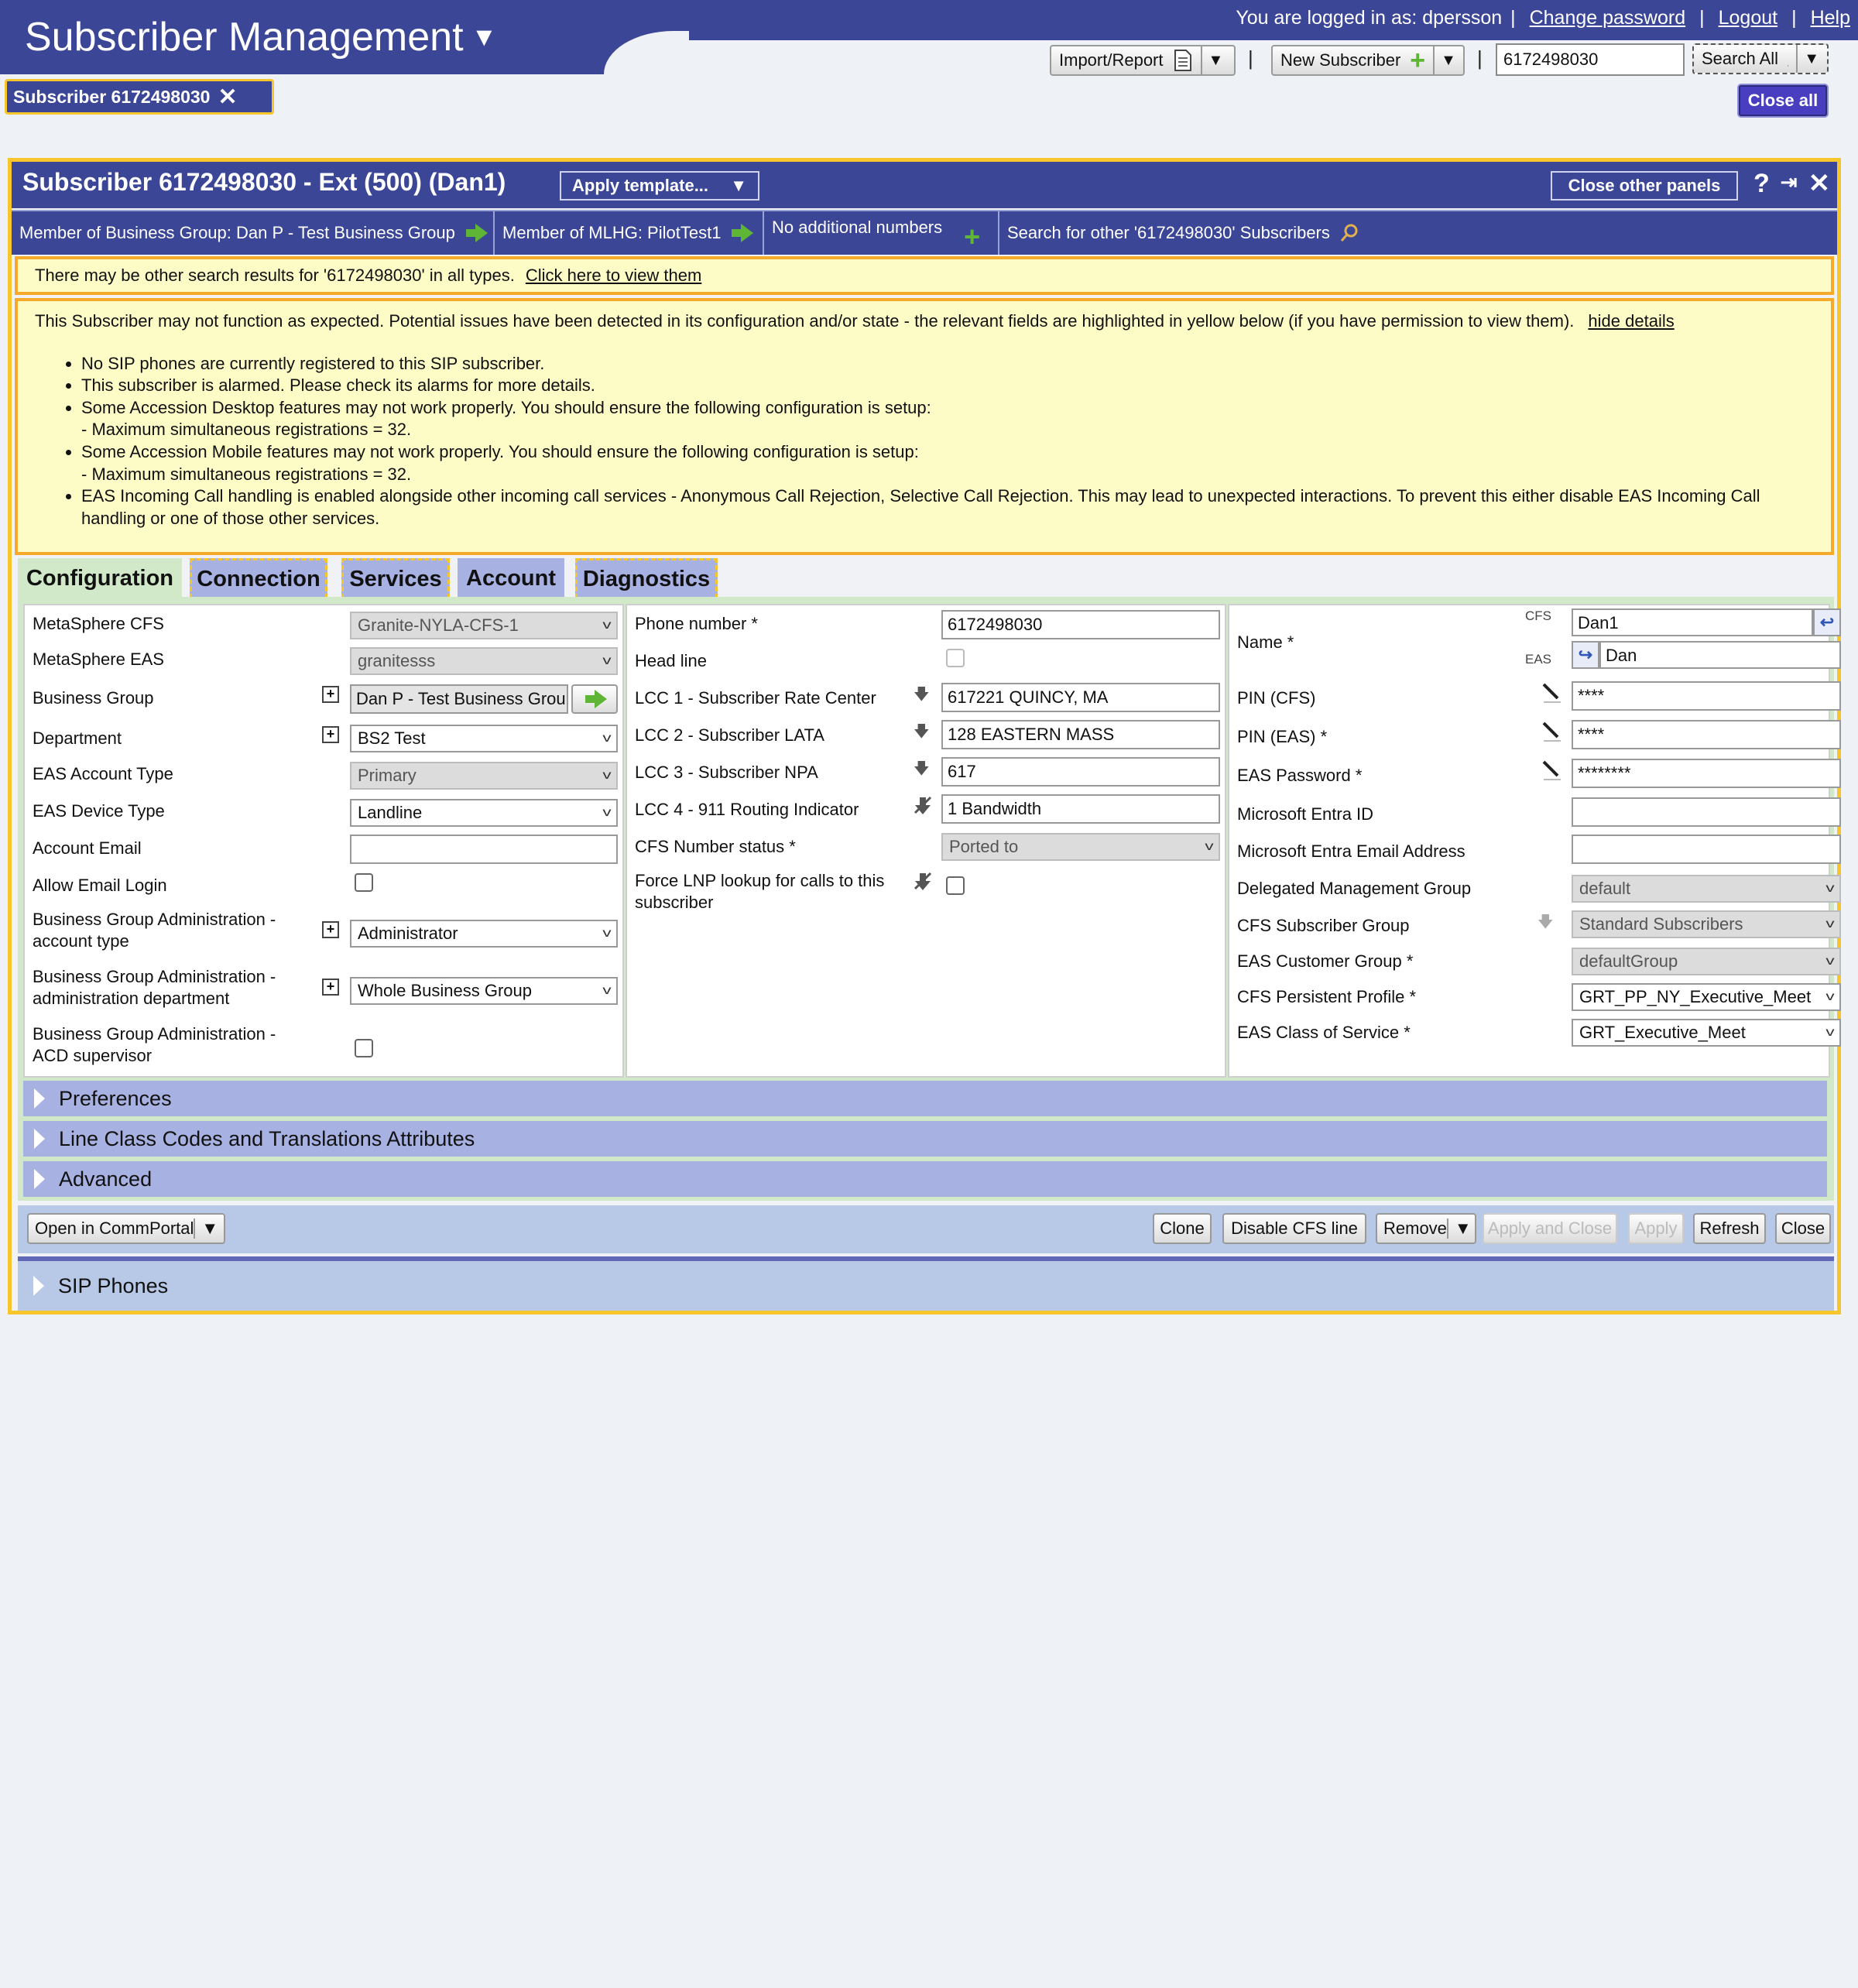 Image resolution: width=1858 pixels, height=1988 pixels. What do you see at coordinates (126, 1228) in the screenshot?
I see `open-commportal-button: Open in CommPortal ▼` at bounding box center [126, 1228].